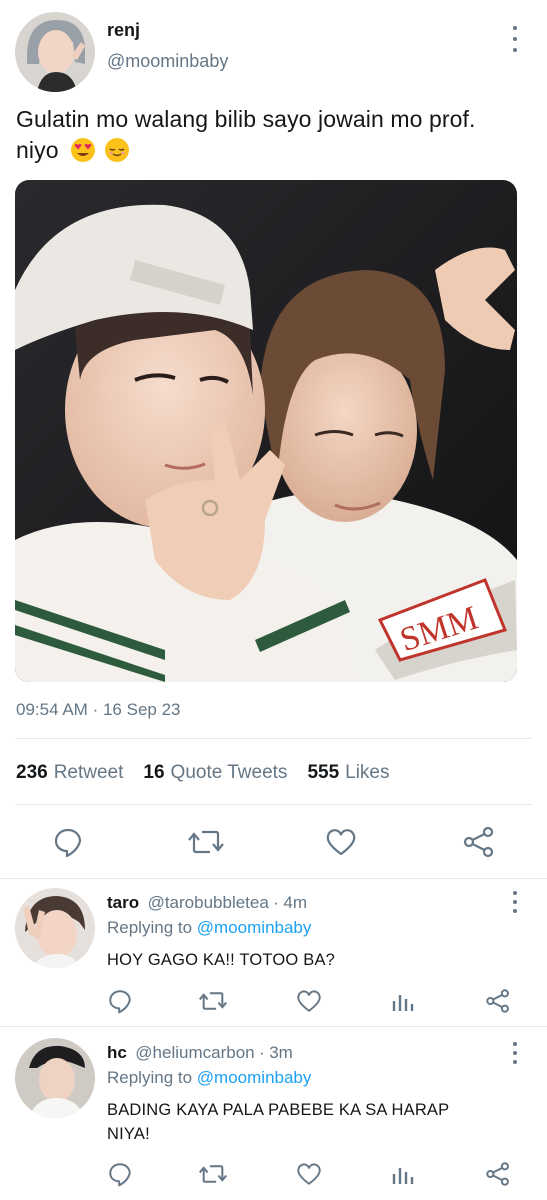 The height and width of the screenshot is (1200, 547). What do you see at coordinates (128, 1134) in the screenshot?
I see `reply-text-line-2: NIYA!` at bounding box center [128, 1134].